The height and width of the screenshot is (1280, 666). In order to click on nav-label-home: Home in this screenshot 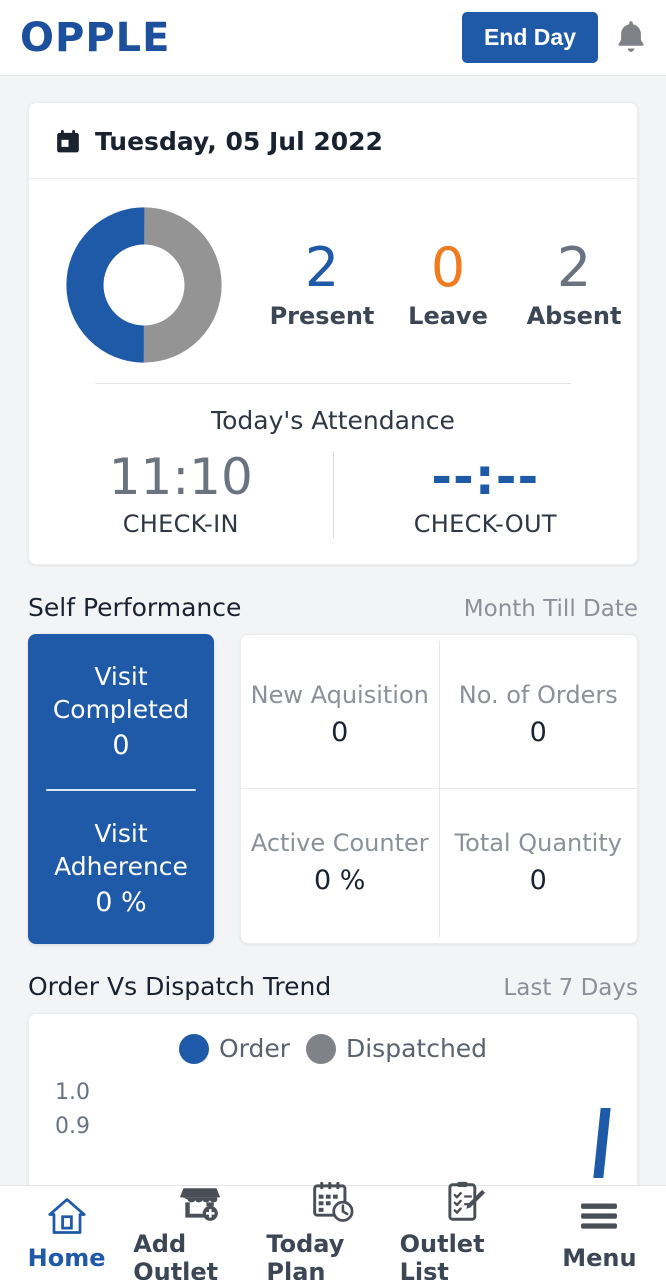, I will do `click(66, 1258)`.